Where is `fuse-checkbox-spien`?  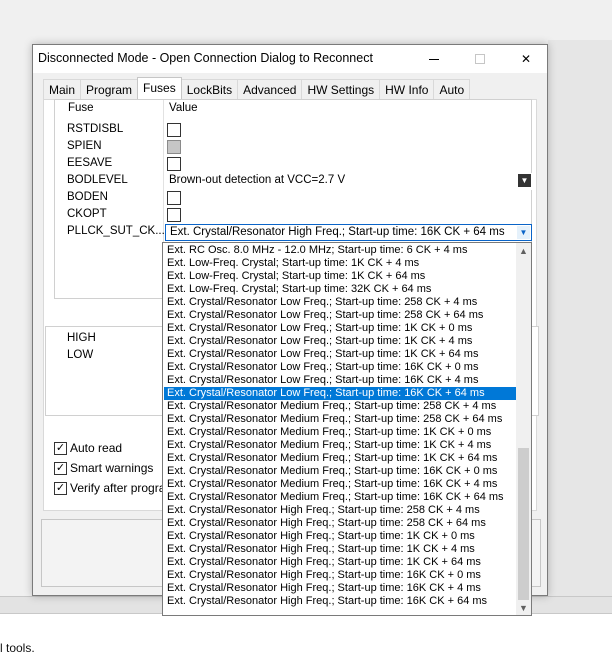
fuse-checkbox-spien is located at coordinates (174, 147).